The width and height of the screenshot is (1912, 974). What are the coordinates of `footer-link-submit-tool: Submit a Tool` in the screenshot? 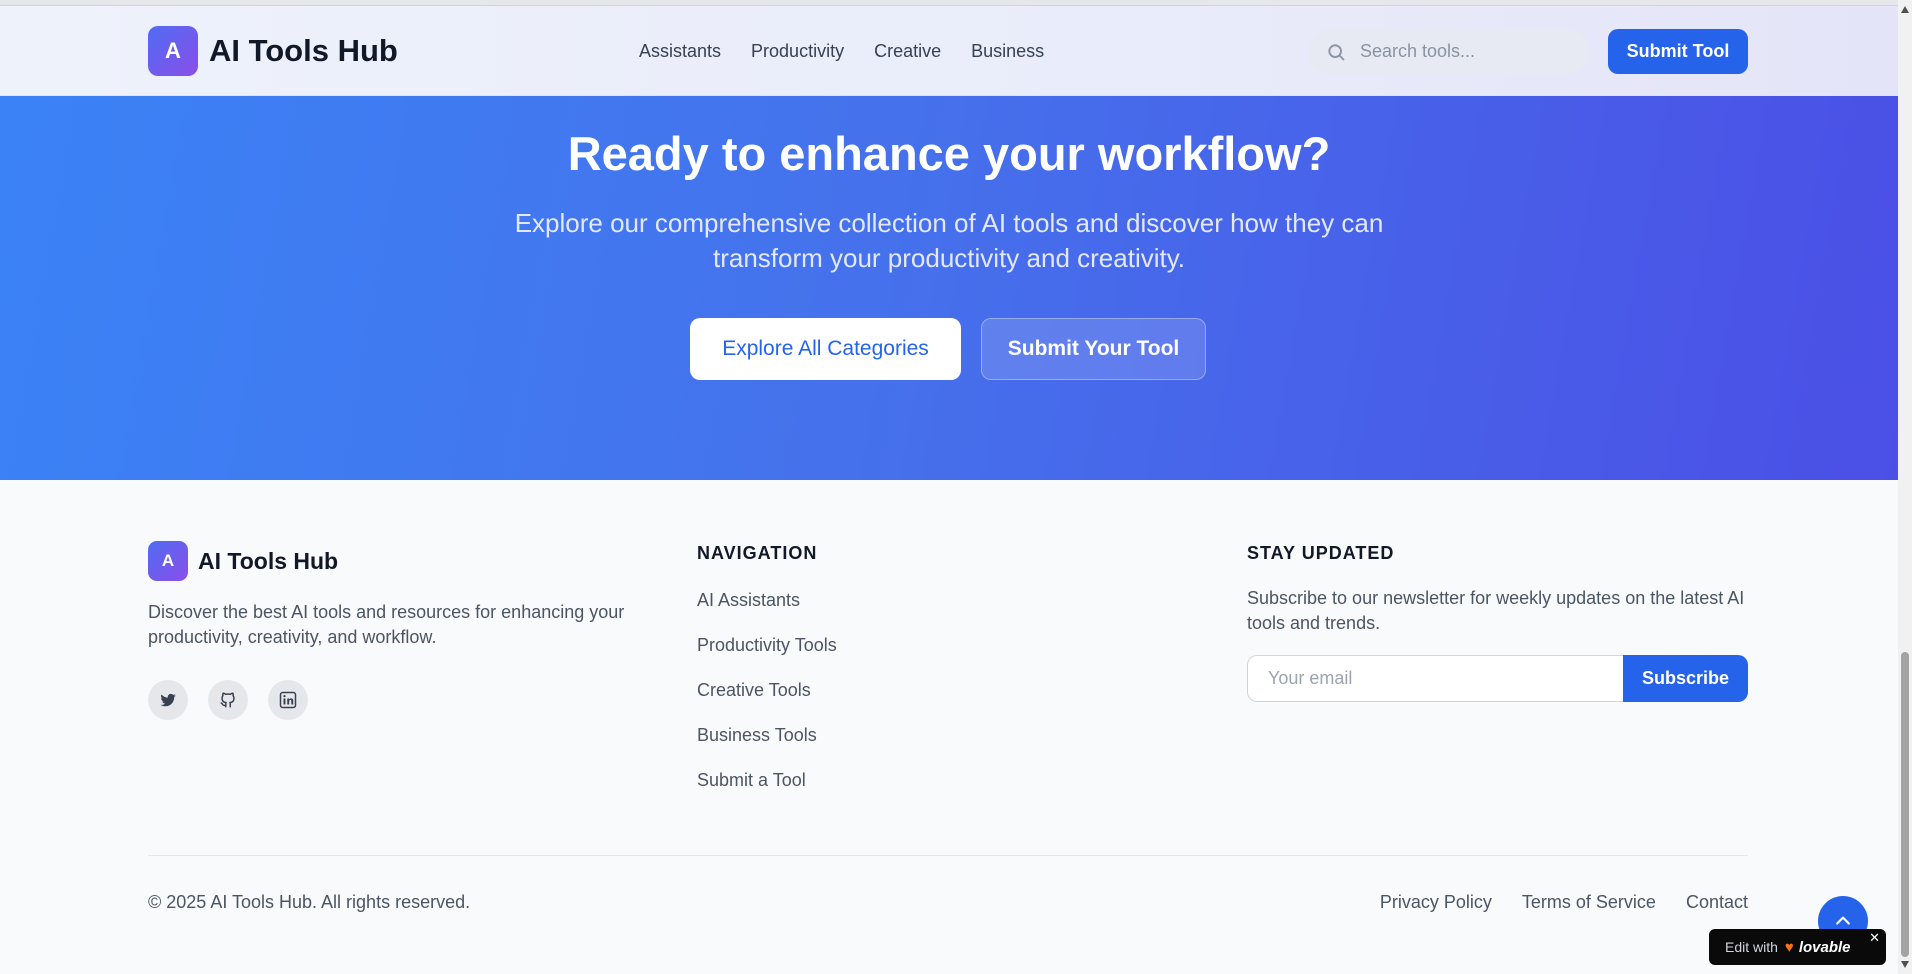 It's located at (767, 792).